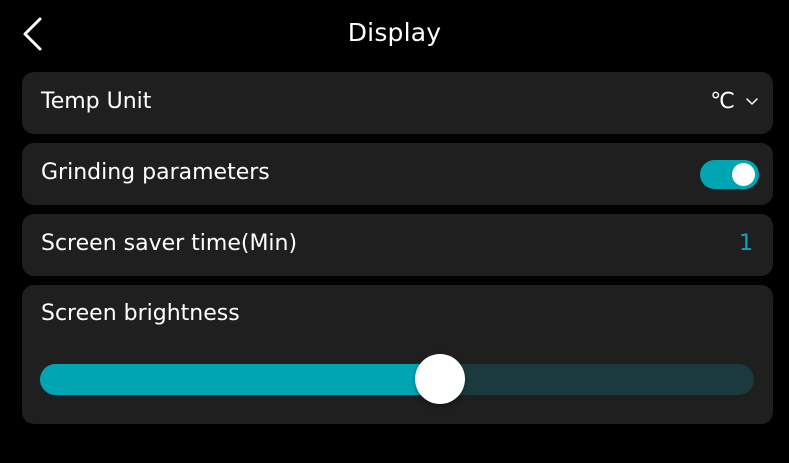  I want to click on toggle-knob, so click(743, 174).